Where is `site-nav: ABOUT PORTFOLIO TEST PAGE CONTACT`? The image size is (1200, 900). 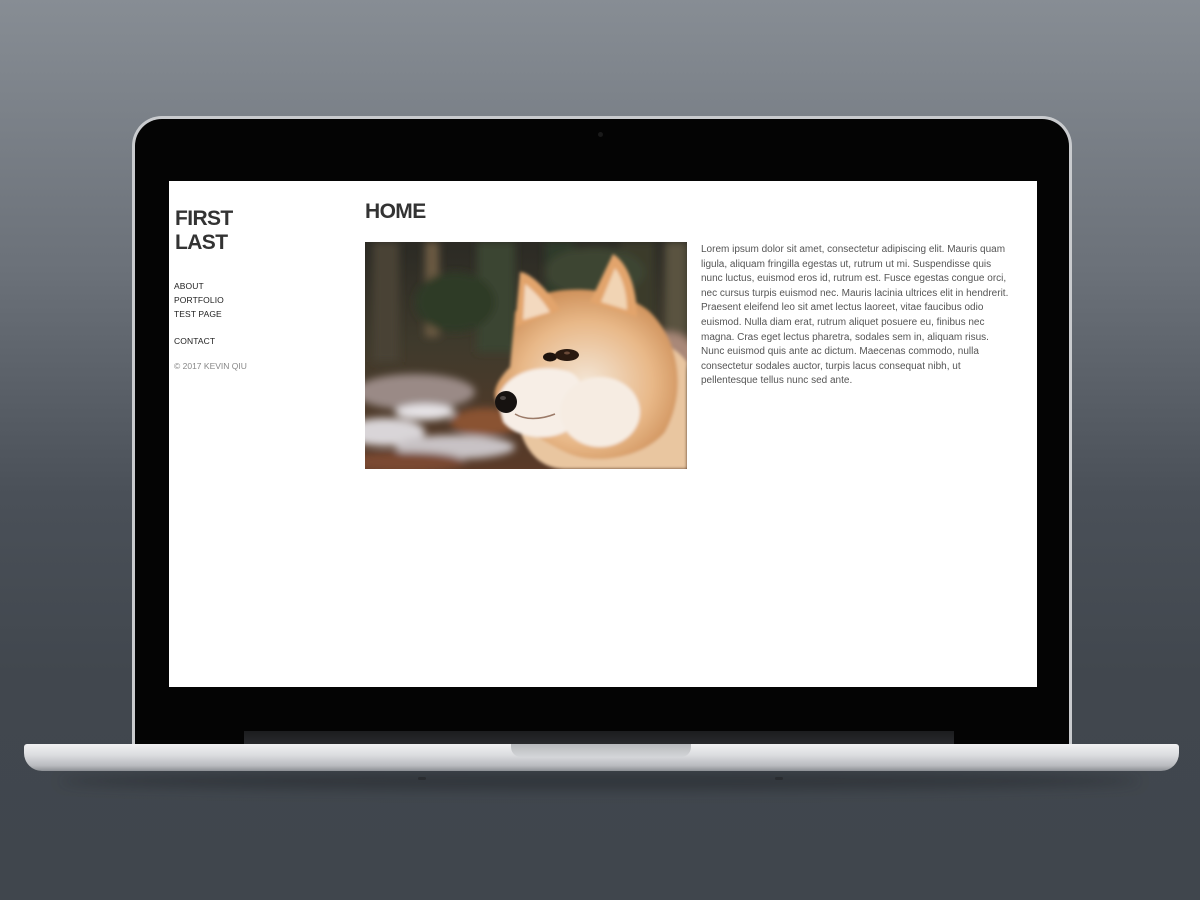 site-nav: ABOUT PORTFOLIO TEST PAGE CONTACT is located at coordinates (249, 313).